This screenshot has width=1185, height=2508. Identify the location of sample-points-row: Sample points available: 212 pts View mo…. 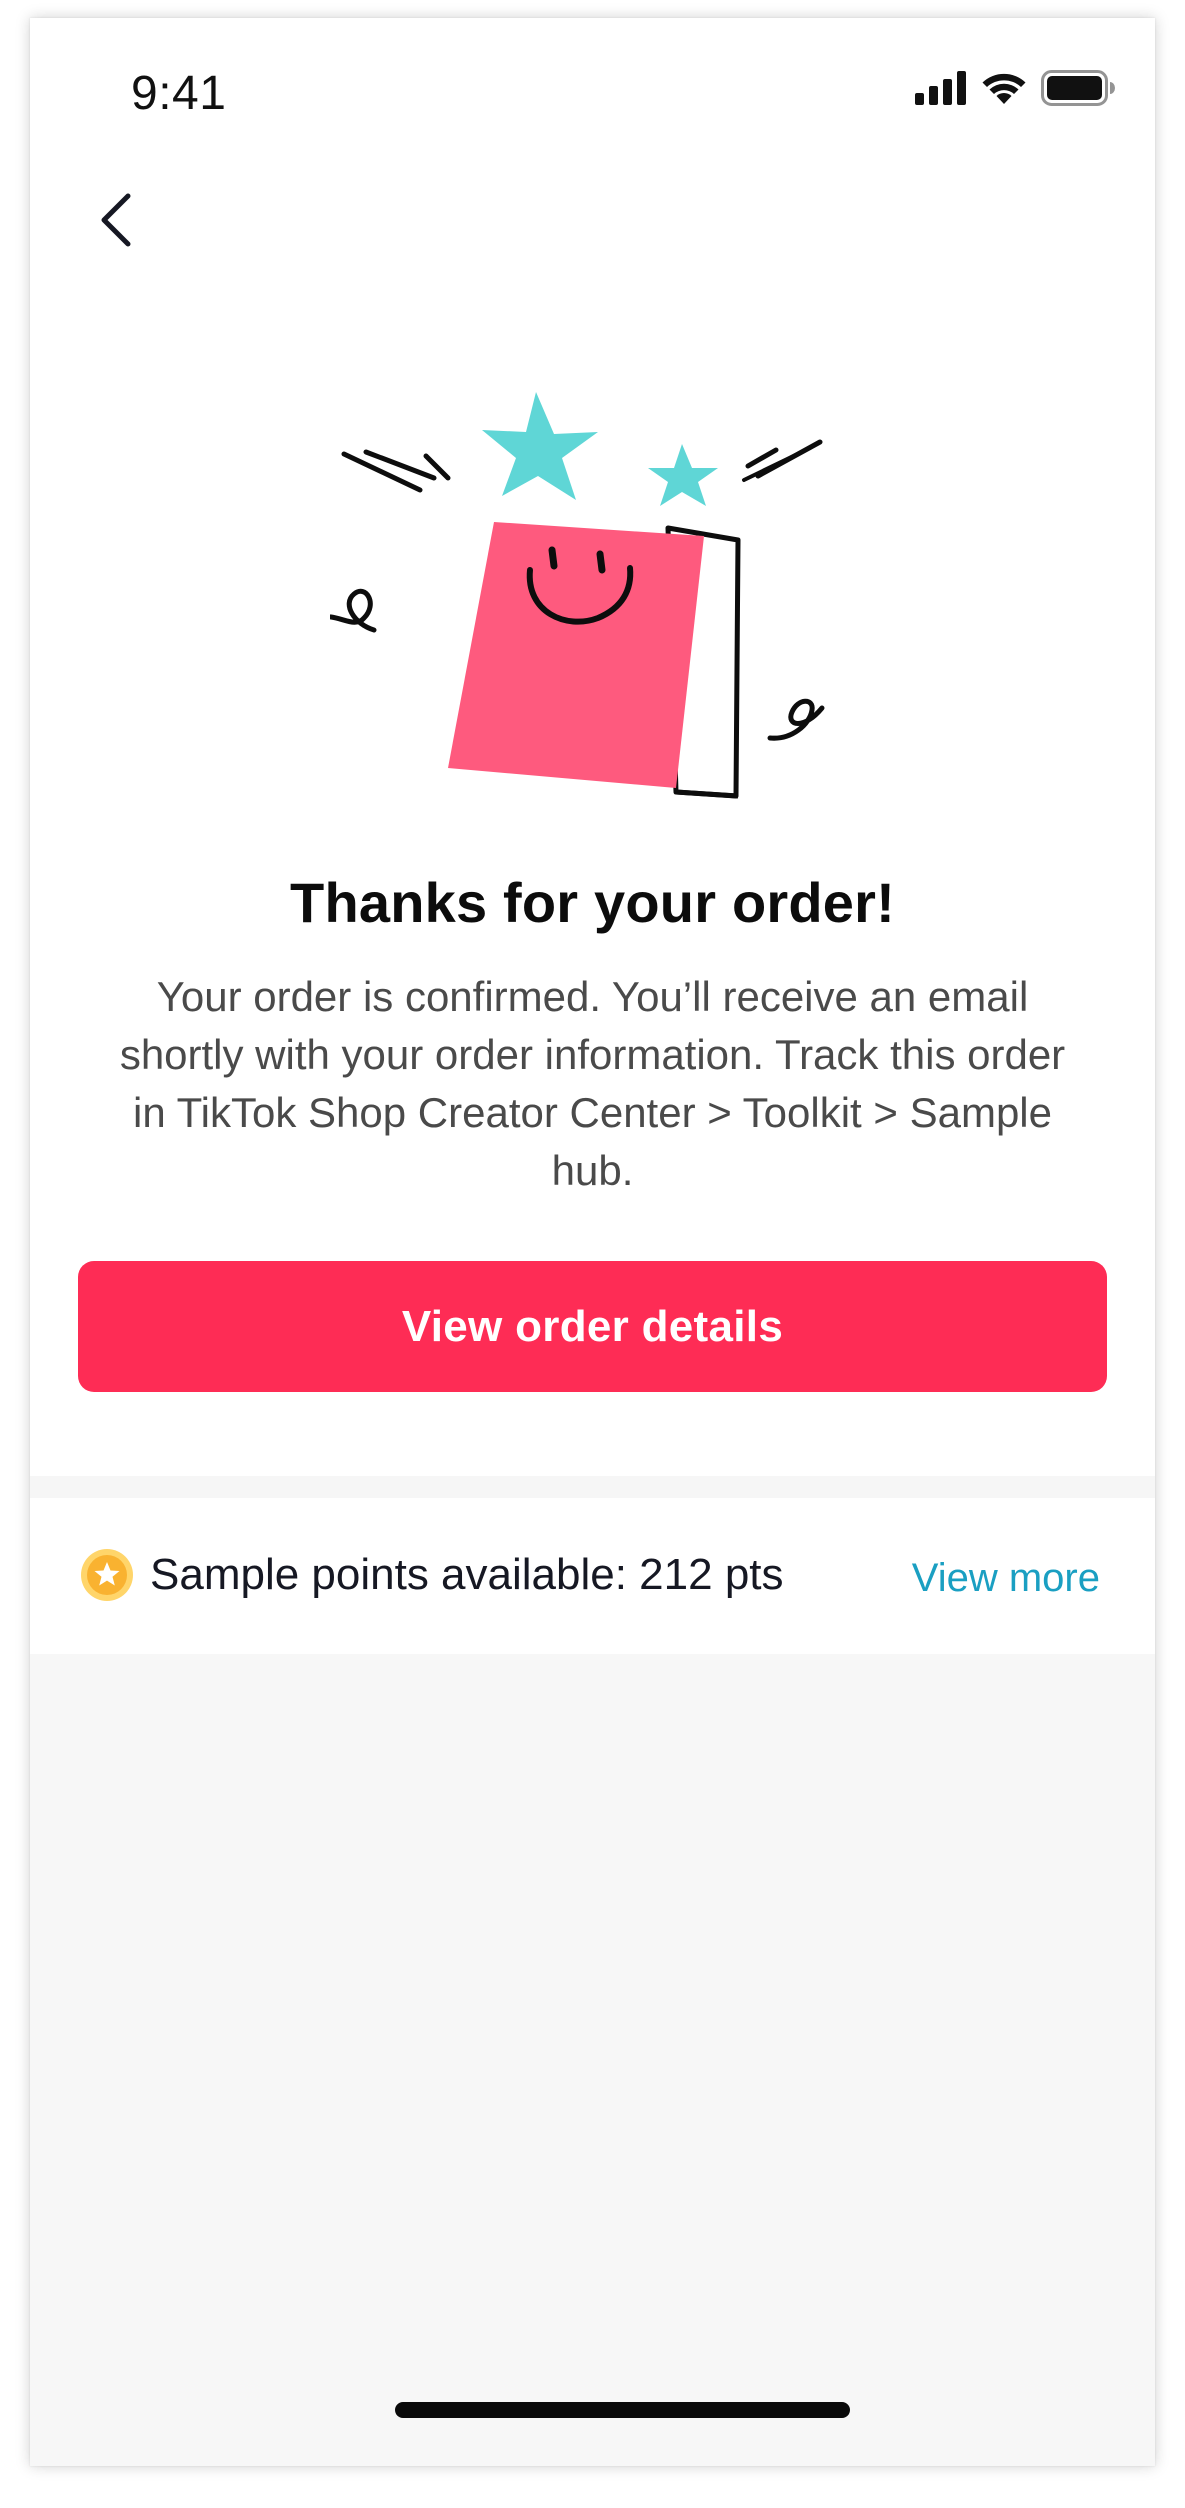
(592, 1576).